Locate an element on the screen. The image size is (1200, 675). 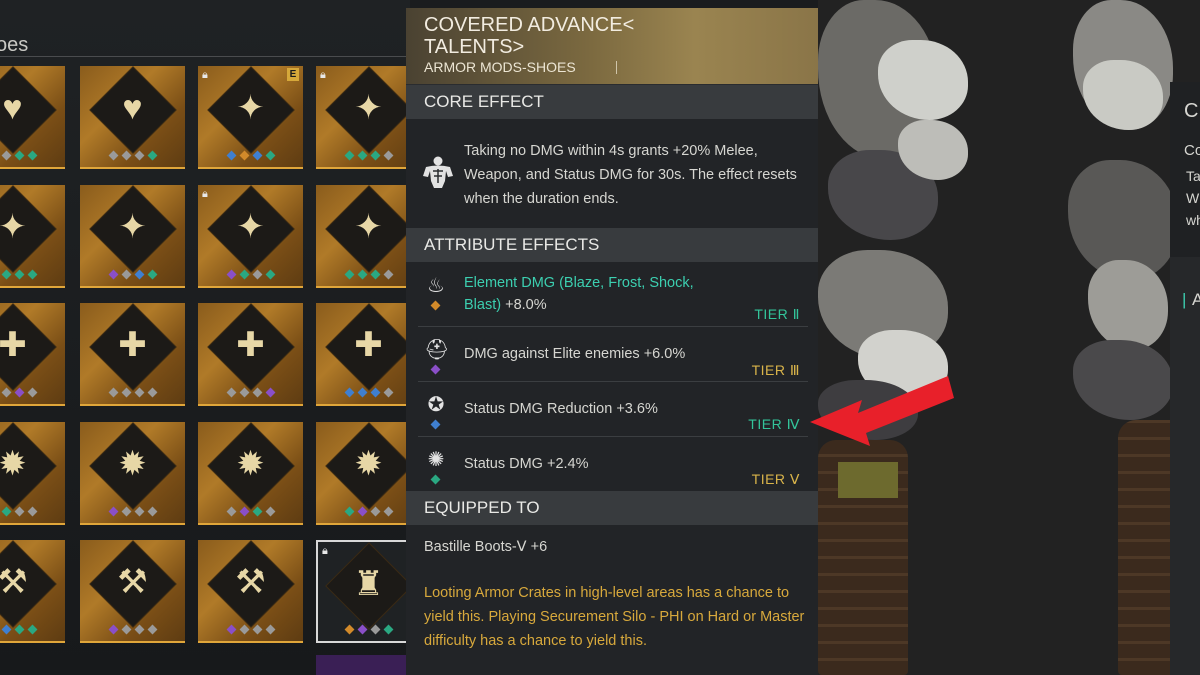
mod-tile: ✦ 🔒︎ E is located at coordinates (250, 117).